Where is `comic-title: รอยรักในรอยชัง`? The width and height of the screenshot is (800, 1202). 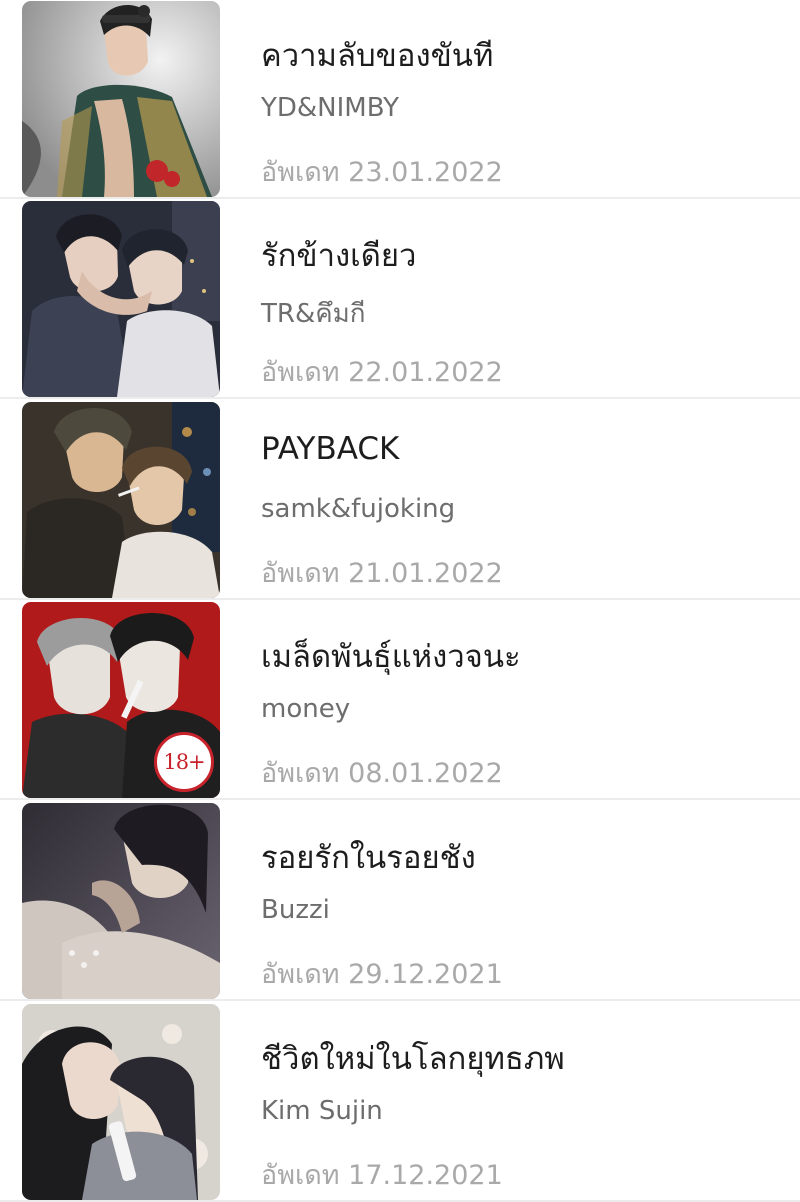
comic-title: รอยรักในรอยชัง is located at coordinates (368, 858).